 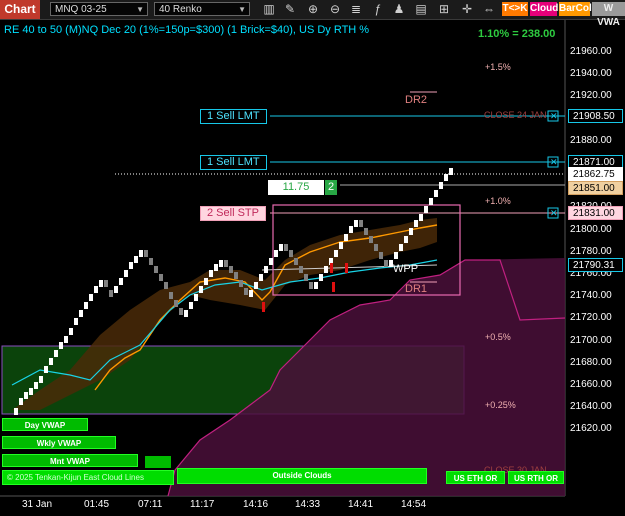 I want to click on strategies-icon: ♟, so click(x=399, y=9).